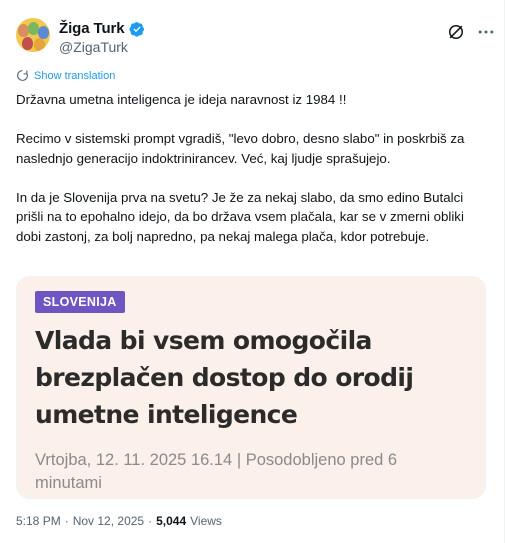  Describe the element at coordinates (206, 521) in the screenshot. I see `views-label: Views` at that location.